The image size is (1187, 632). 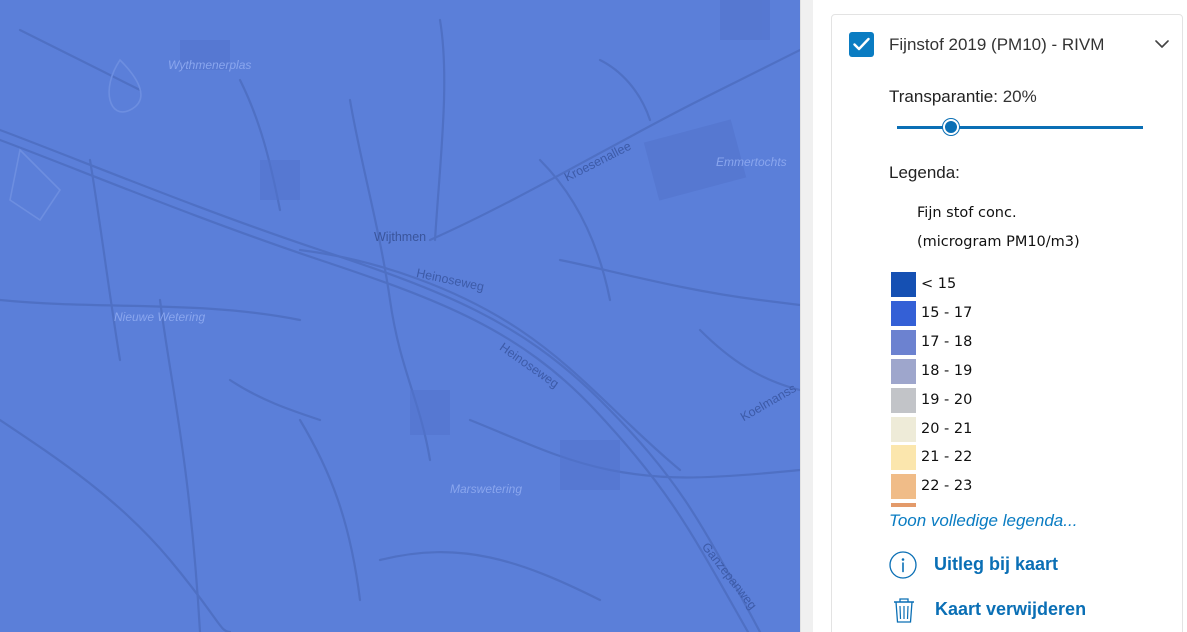 I want to click on map-label-wijthmen: Wijthmen, so click(x=400, y=237).